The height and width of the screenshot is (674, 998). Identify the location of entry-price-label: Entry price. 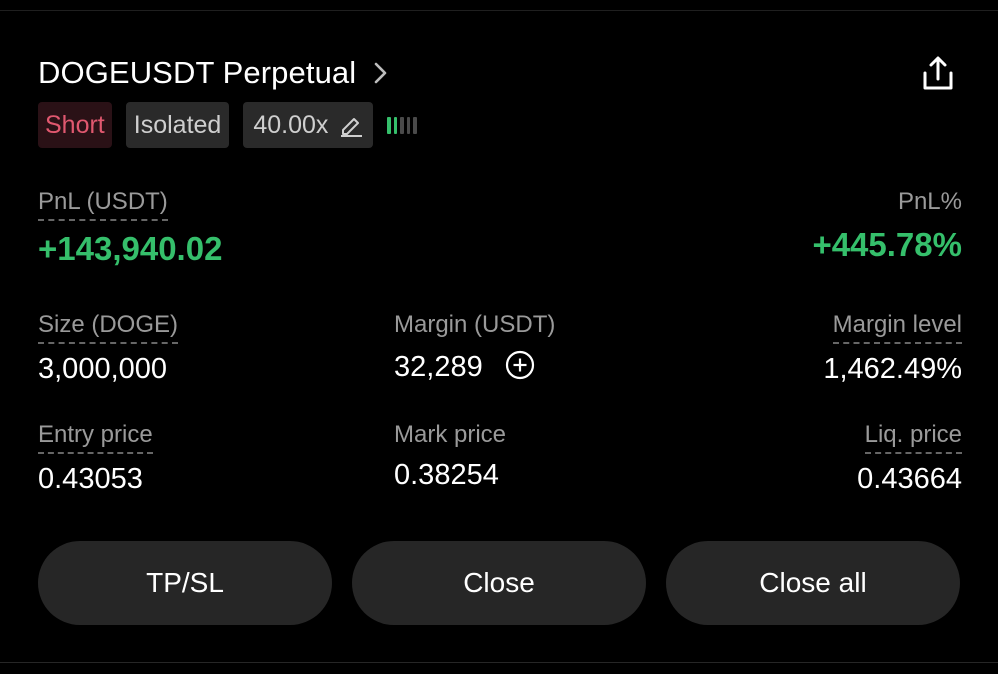
(95, 437).